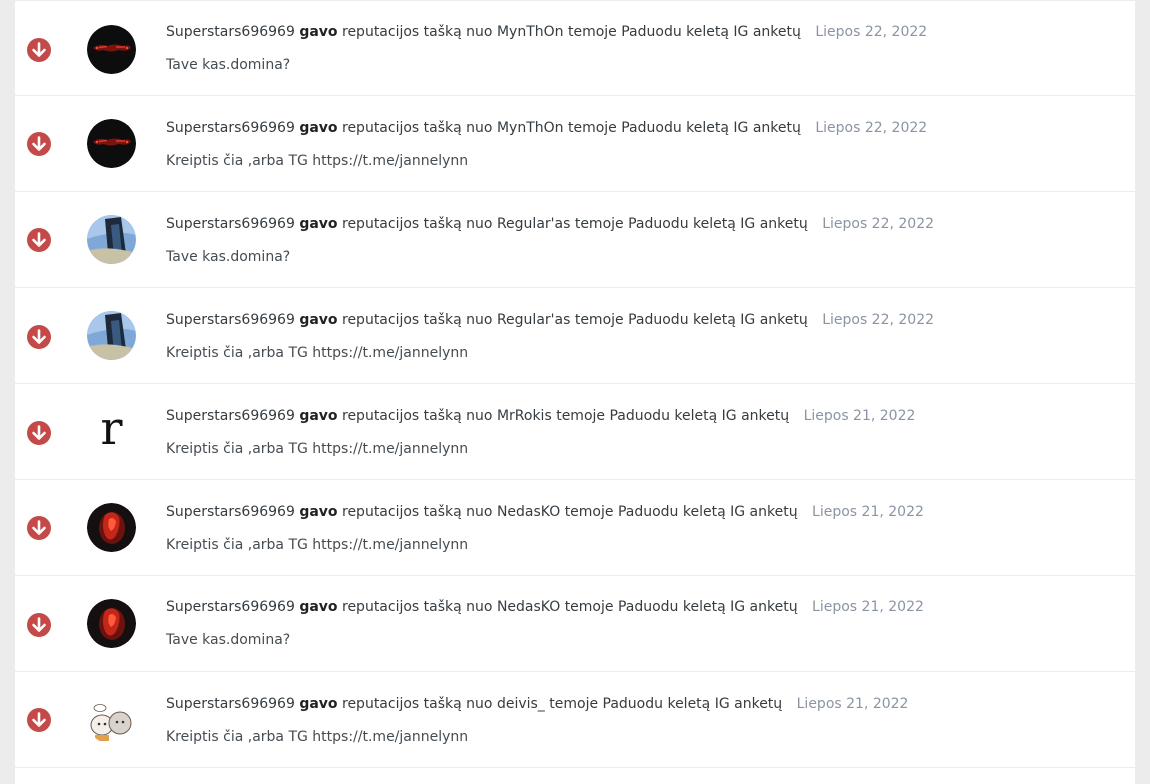  Describe the element at coordinates (111, 429) in the screenshot. I see `user-avatar: r` at that location.